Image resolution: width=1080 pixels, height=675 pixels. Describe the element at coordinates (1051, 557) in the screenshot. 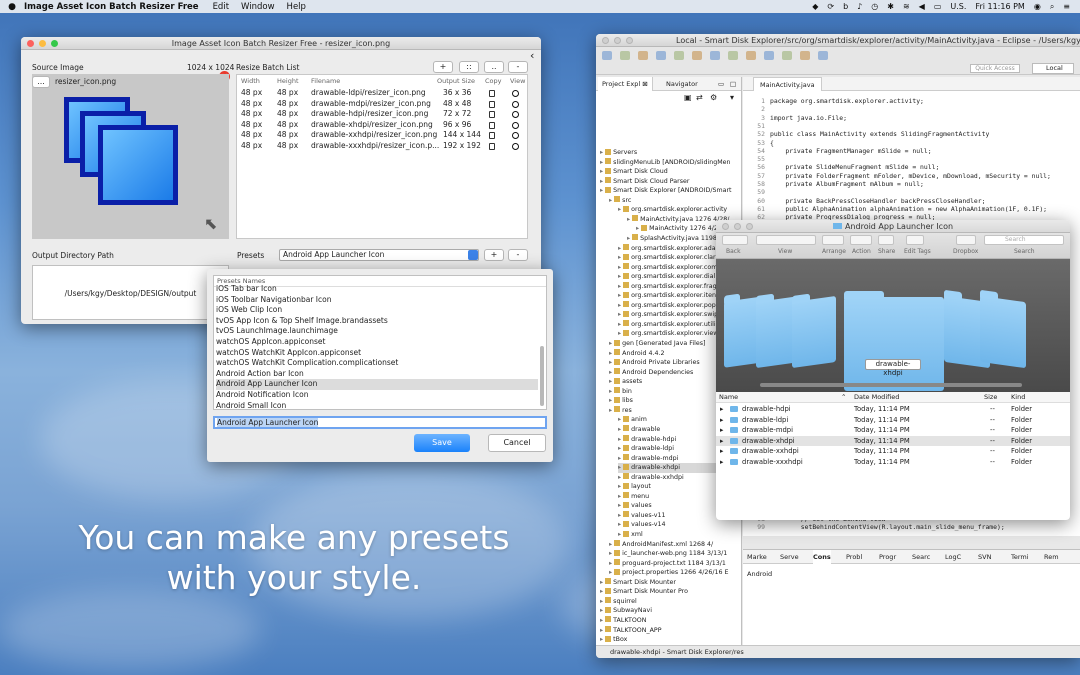

I see `console-tab: Rem` at that location.